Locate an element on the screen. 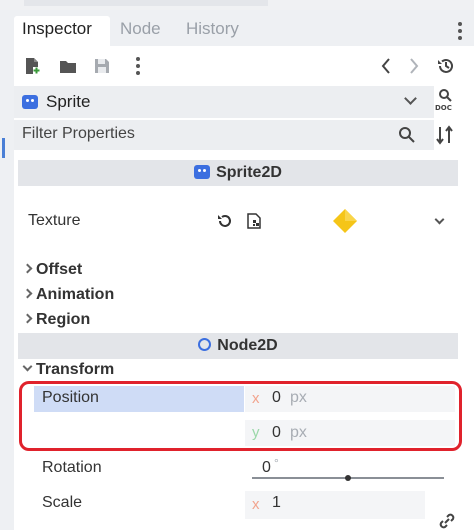  inspector-toolbar is located at coordinates (244, 66).